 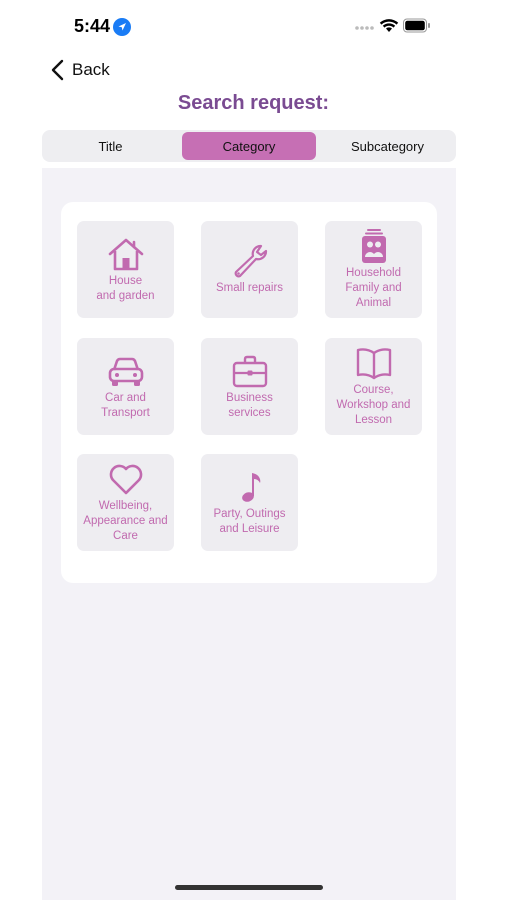 I want to click on music-note-icon, so click(x=250, y=487).